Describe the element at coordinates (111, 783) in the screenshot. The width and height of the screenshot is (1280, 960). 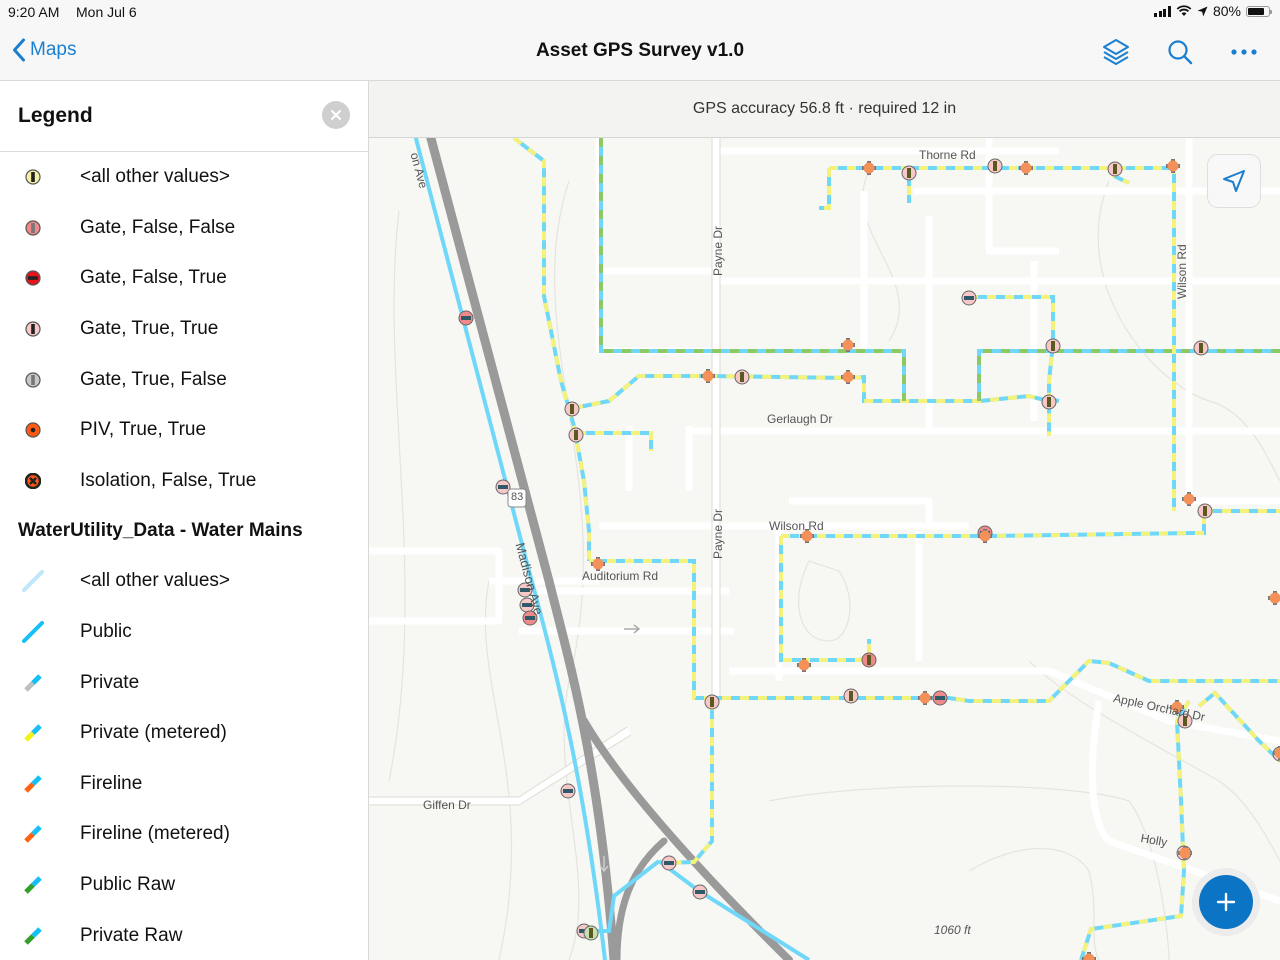
I see `legend-item-label: Fireline` at that location.